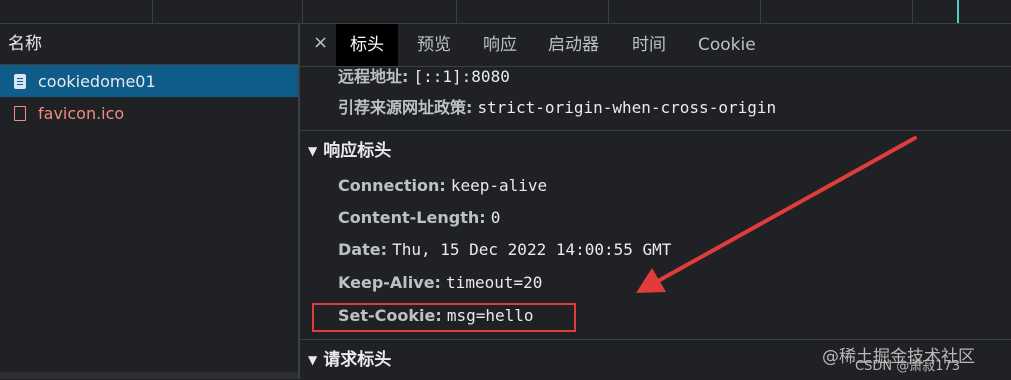  I want to click on response-headers-section-toggle: ▼ 响应标头, so click(655, 150).